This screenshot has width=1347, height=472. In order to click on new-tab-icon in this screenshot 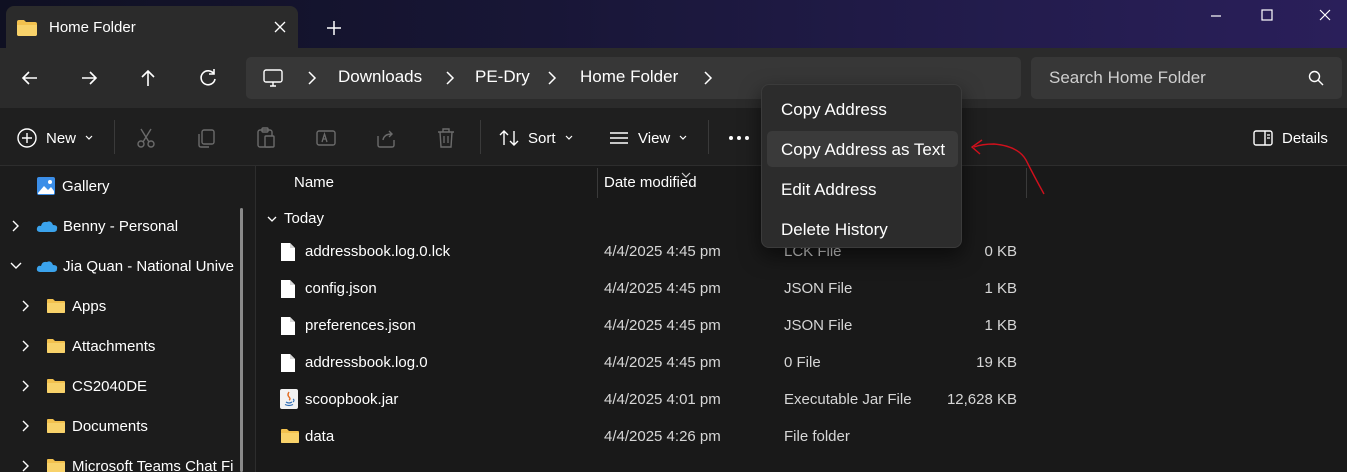, I will do `click(334, 28)`.